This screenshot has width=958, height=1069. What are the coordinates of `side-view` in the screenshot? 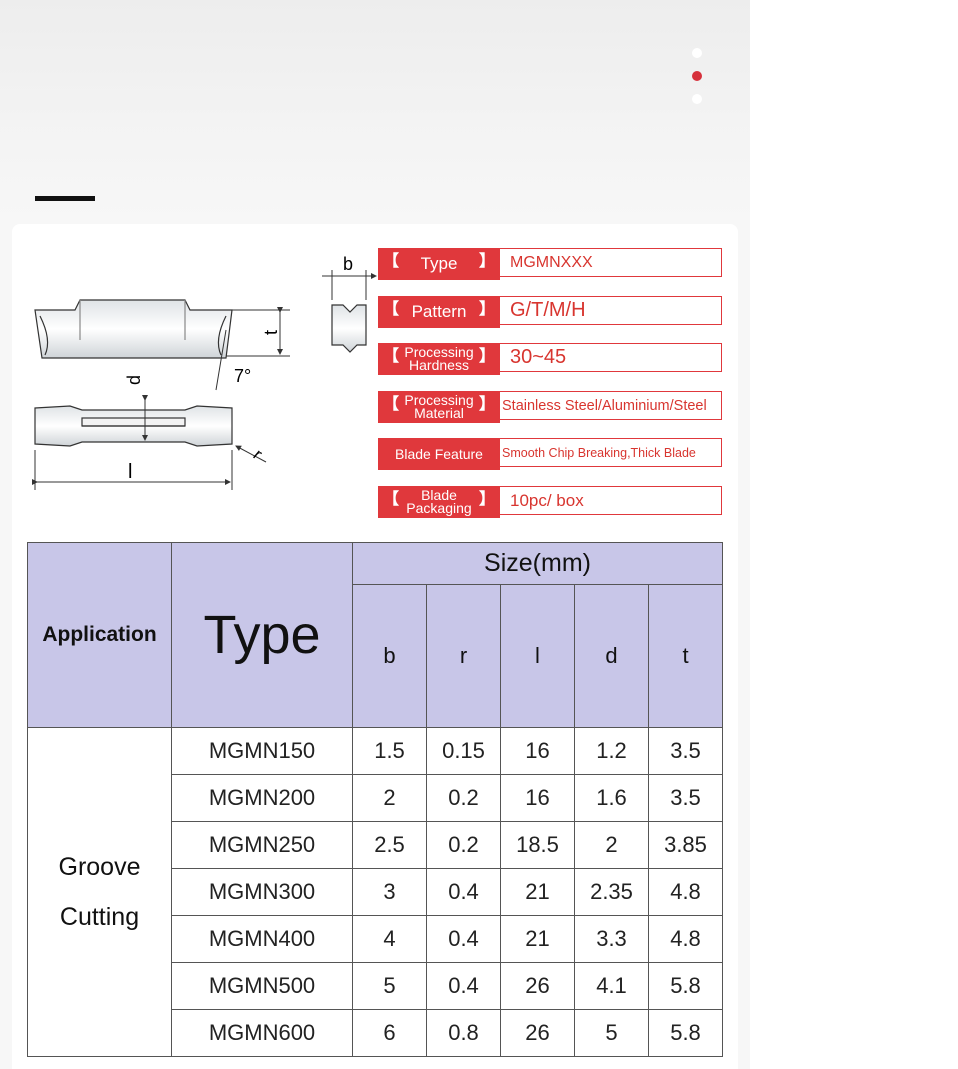 It's located at (133, 329).